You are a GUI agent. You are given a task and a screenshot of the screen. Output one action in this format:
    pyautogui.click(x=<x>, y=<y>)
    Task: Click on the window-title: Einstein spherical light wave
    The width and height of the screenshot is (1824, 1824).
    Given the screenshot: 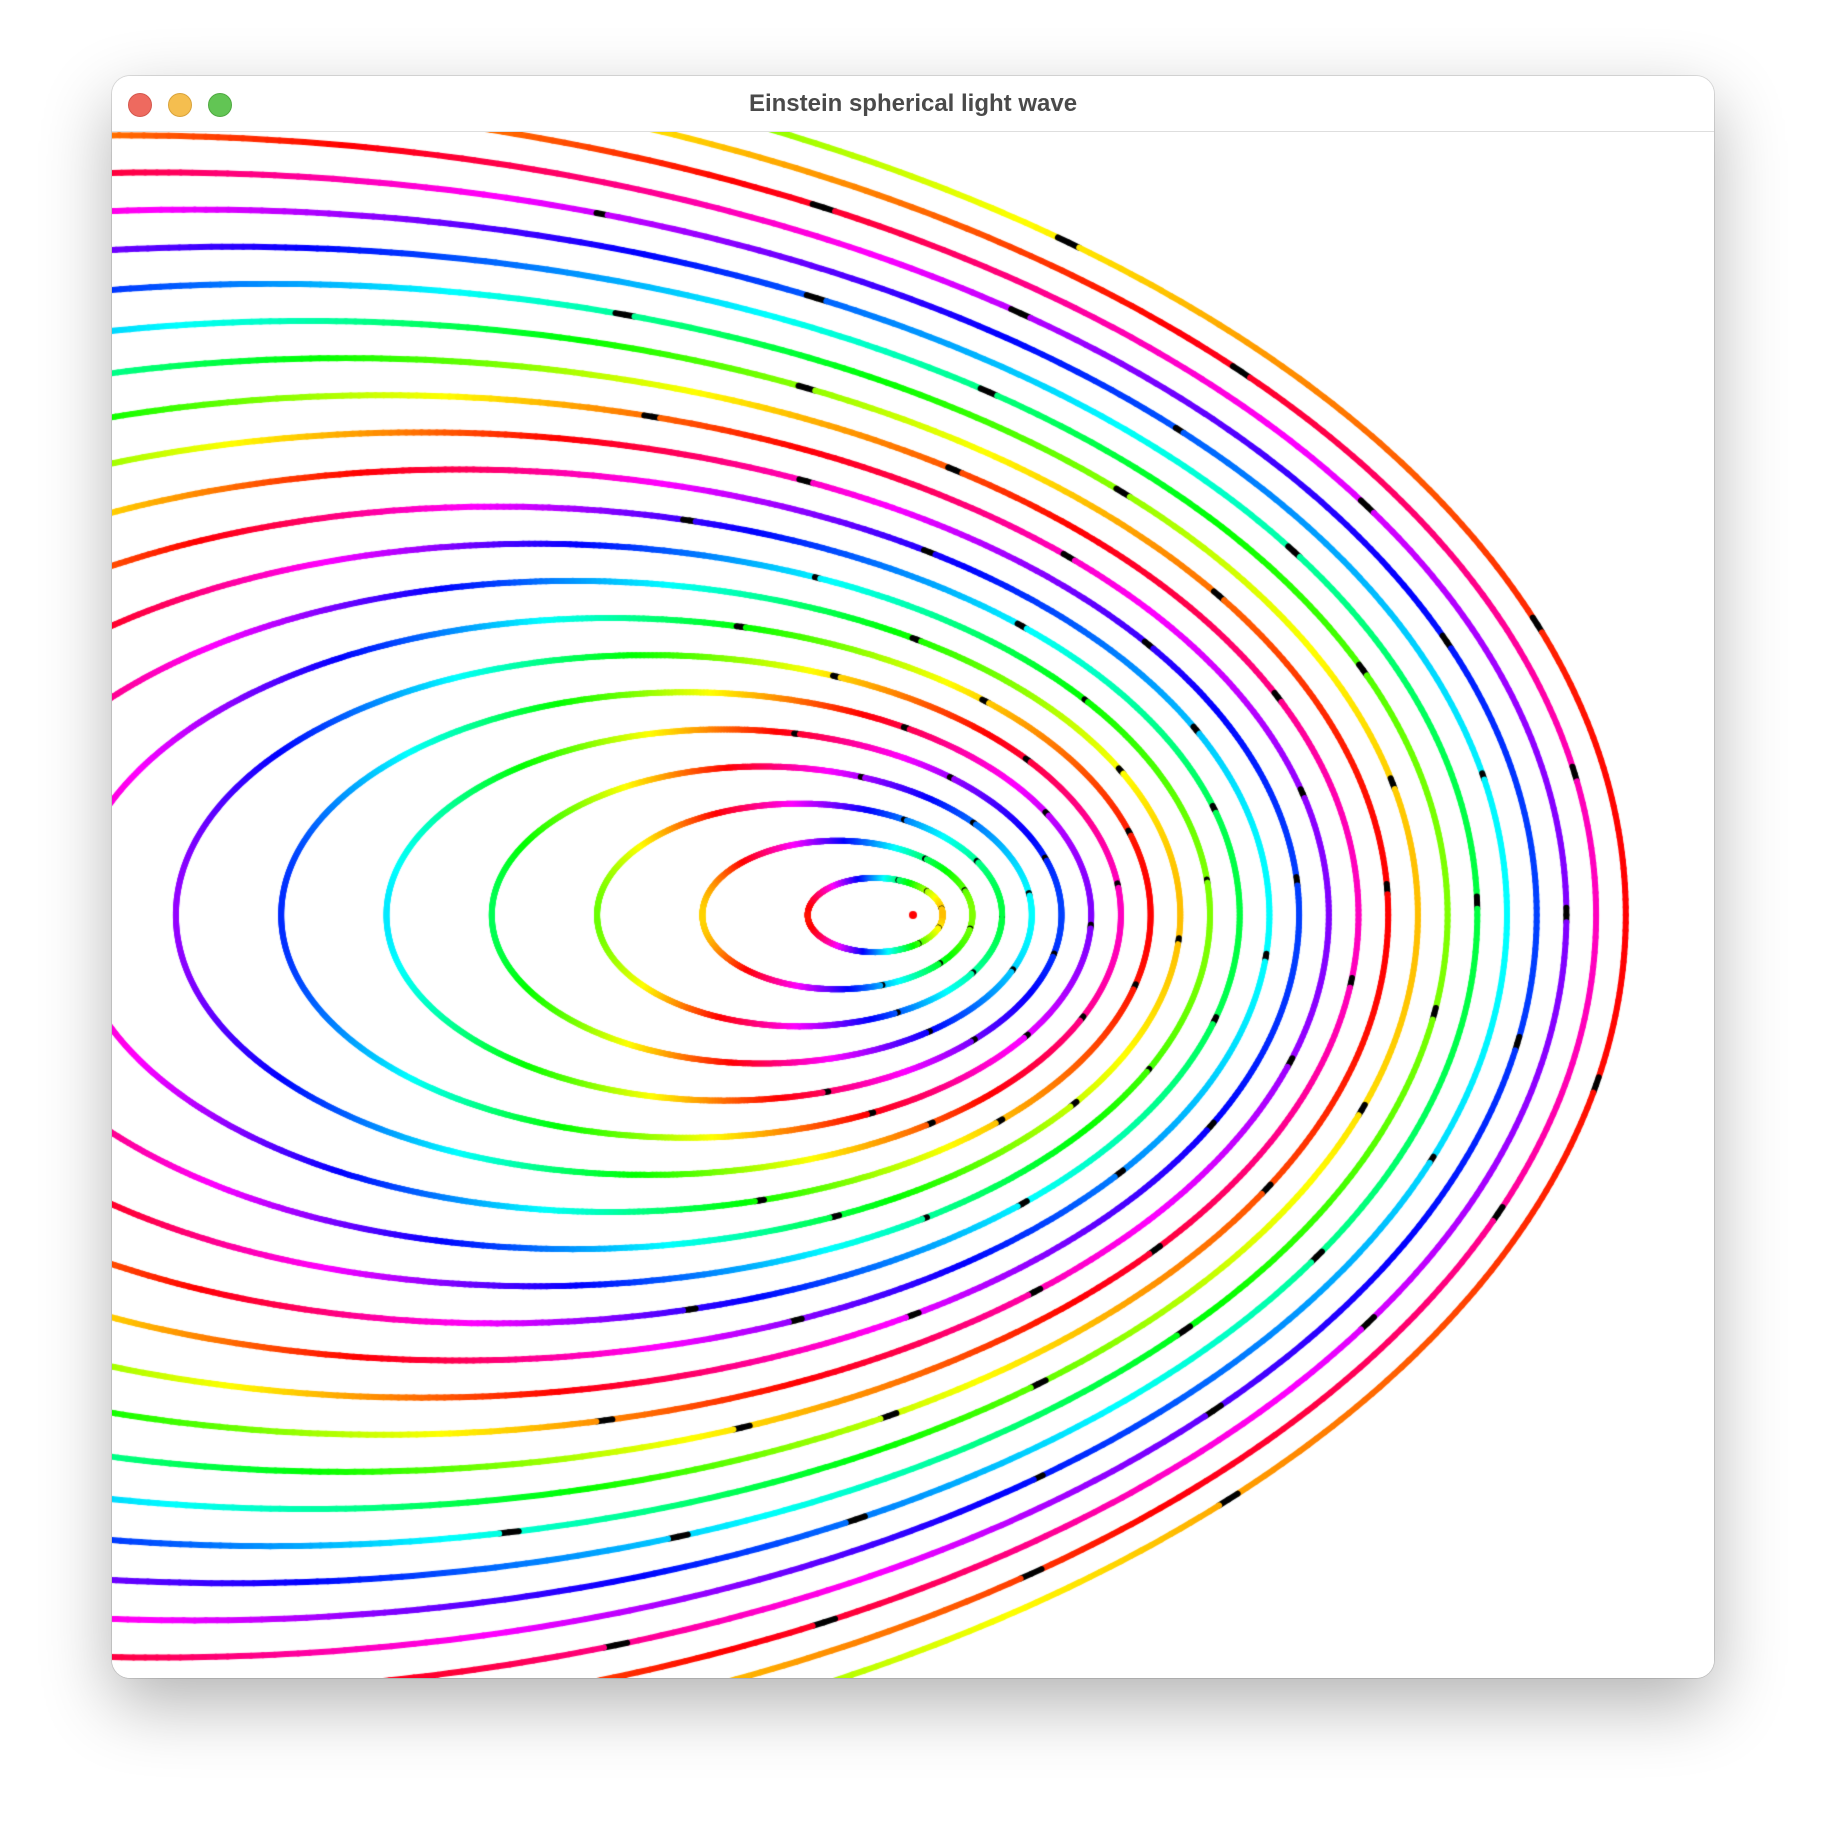 What is the action you would take?
    pyautogui.click(x=913, y=103)
    